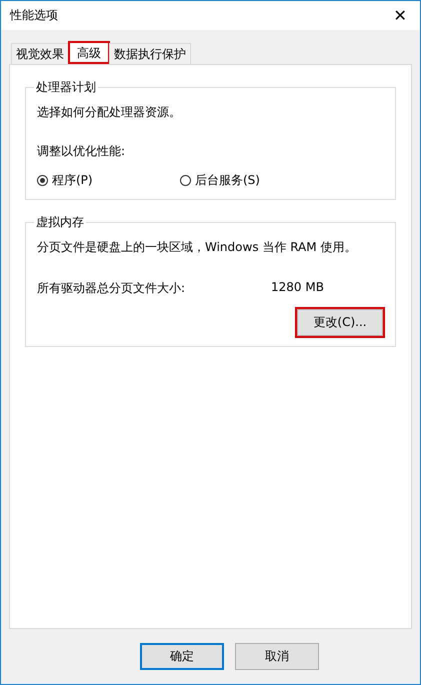 The height and width of the screenshot is (685, 421). Describe the element at coordinates (251, 180) in the screenshot. I see `radio-option: 后台服务(S)` at that location.